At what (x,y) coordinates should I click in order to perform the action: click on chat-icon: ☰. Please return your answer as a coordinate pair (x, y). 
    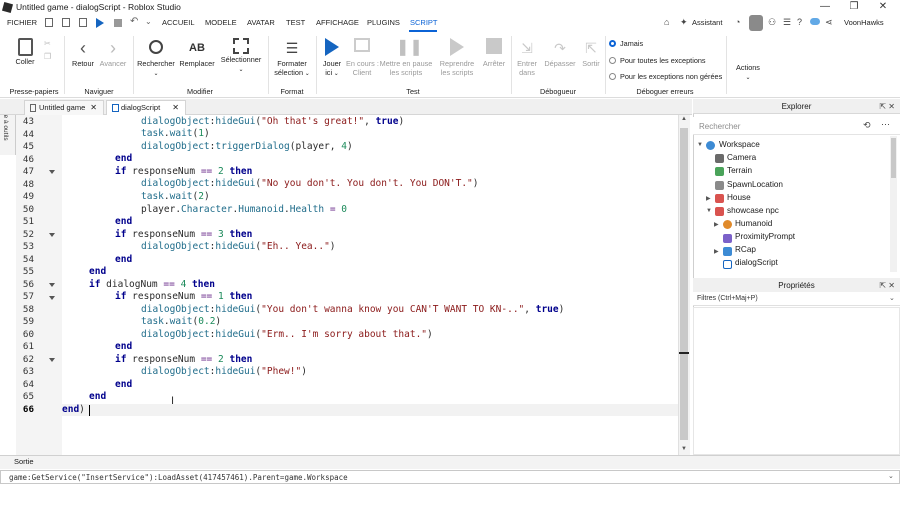
    Looking at the image, I should click on (787, 22).